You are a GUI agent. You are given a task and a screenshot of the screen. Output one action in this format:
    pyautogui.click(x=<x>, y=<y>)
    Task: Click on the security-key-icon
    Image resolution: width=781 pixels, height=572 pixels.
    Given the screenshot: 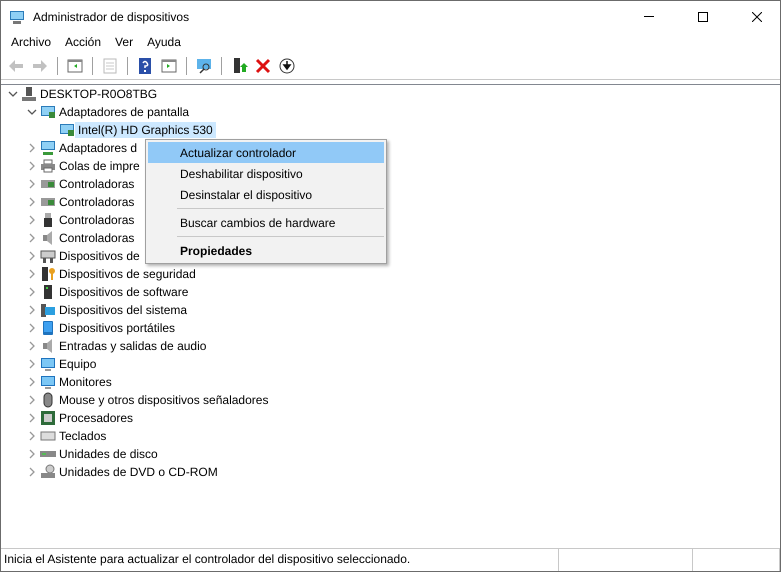 What is the action you would take?
    pyautogui.click(x=48, y=274)
    